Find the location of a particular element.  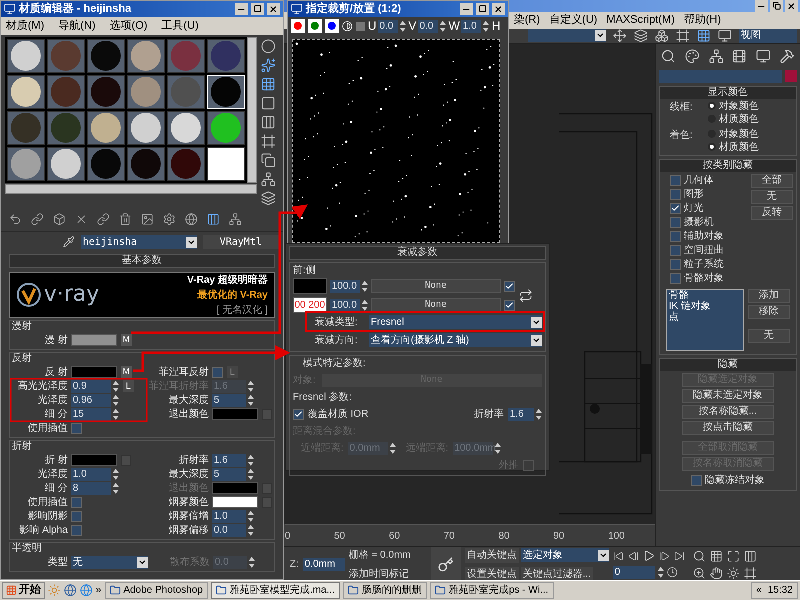

list-button: 添加 is located at coordinates (769, 295).